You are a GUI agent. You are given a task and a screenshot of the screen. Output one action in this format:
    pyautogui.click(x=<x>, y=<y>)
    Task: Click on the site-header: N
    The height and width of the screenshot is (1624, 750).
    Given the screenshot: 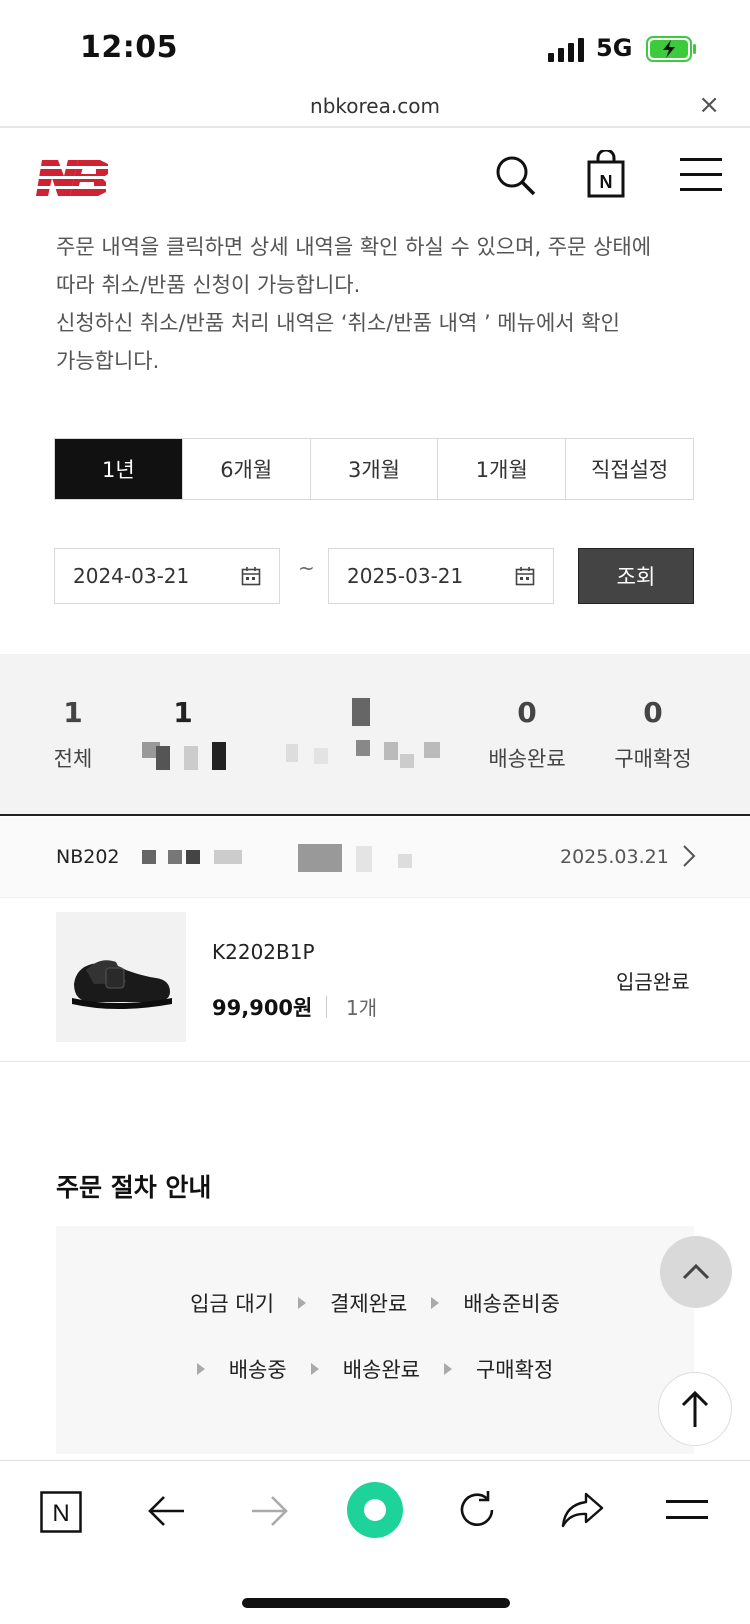 What is the action you would take?
    pyautogui.click(x=375, y=178)
    